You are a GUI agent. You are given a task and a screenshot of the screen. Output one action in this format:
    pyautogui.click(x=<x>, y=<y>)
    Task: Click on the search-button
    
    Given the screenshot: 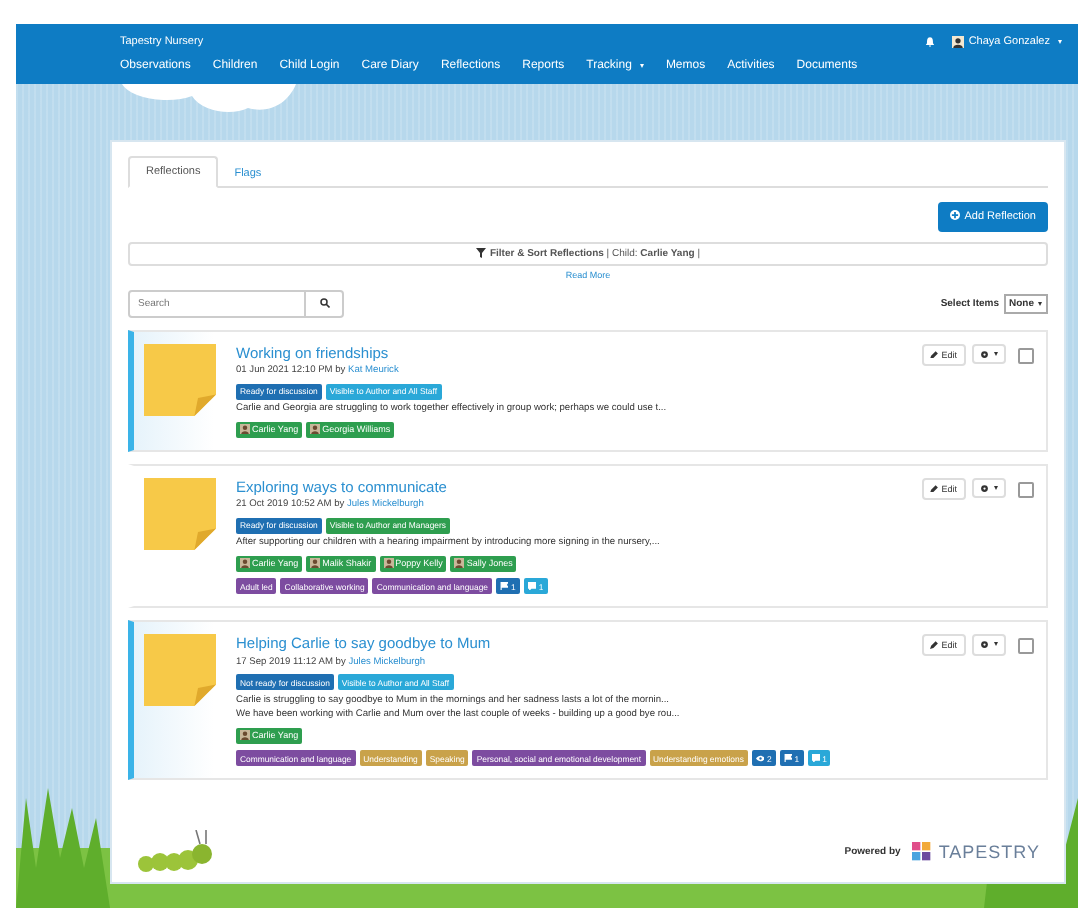 What is the action you would take?
    pyautogui.click(x=325, y=303)
    